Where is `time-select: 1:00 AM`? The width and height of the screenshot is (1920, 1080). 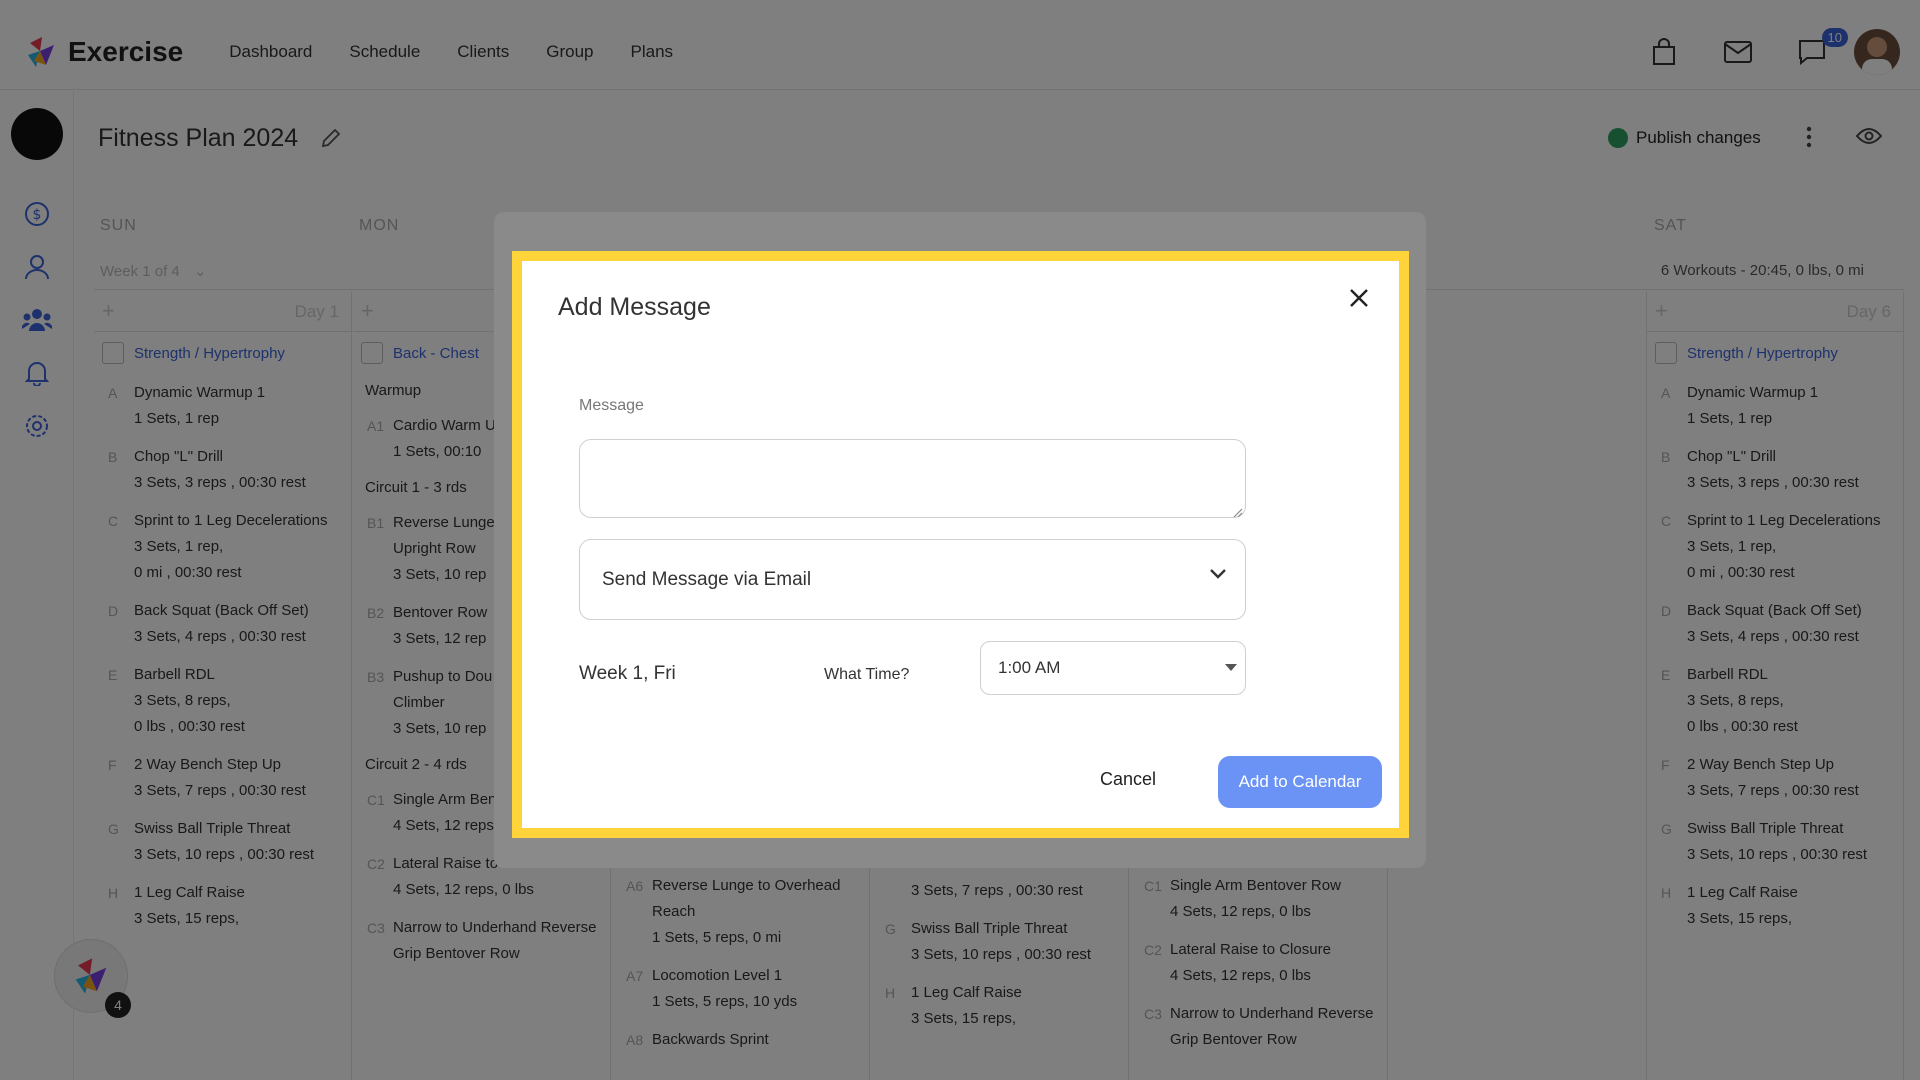 time-select: 1:00 AM is located at coordinates (1113, 668).